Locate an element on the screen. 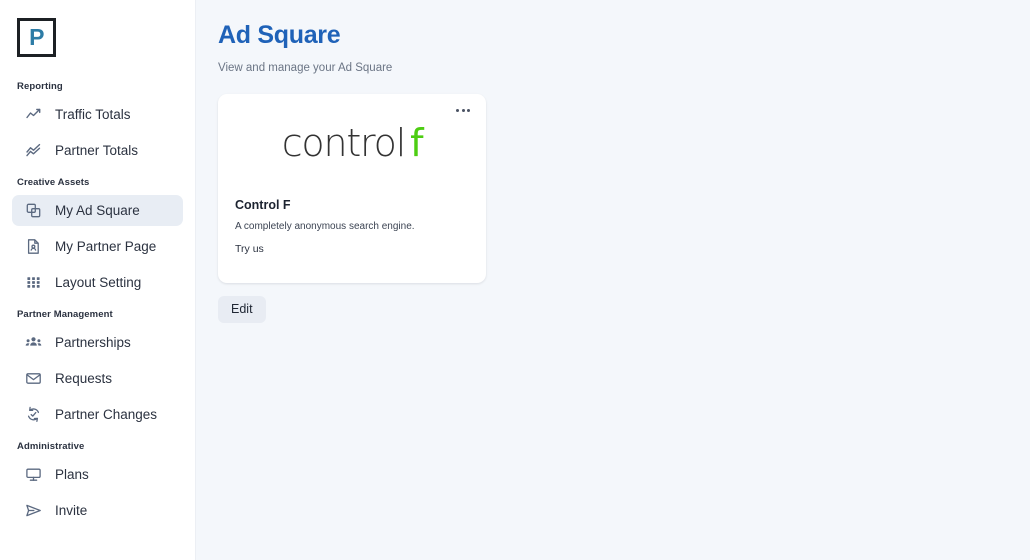 The image size is (1030, 560). nav-section-title-reporting: Reporting is located at coordinates (40, 86).